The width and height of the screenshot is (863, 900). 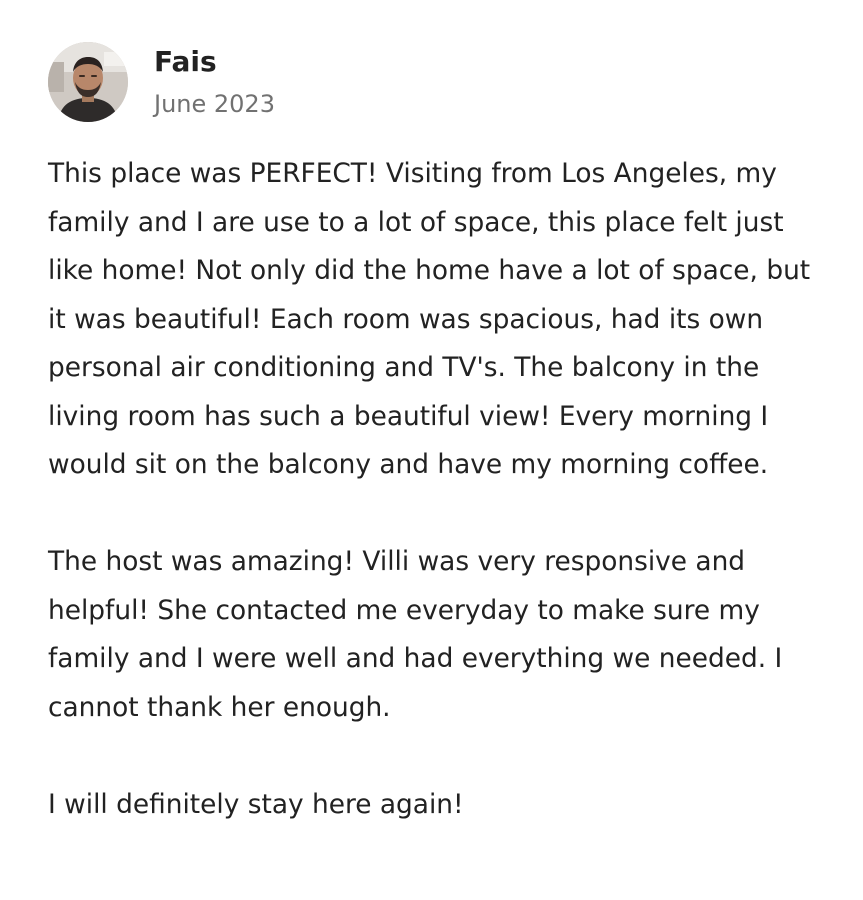 What do you see at coordinates (256, 804) in the screenshot?
I see `review-paragraph: I will definitely stay here again!` at bounding box center [256, 804].